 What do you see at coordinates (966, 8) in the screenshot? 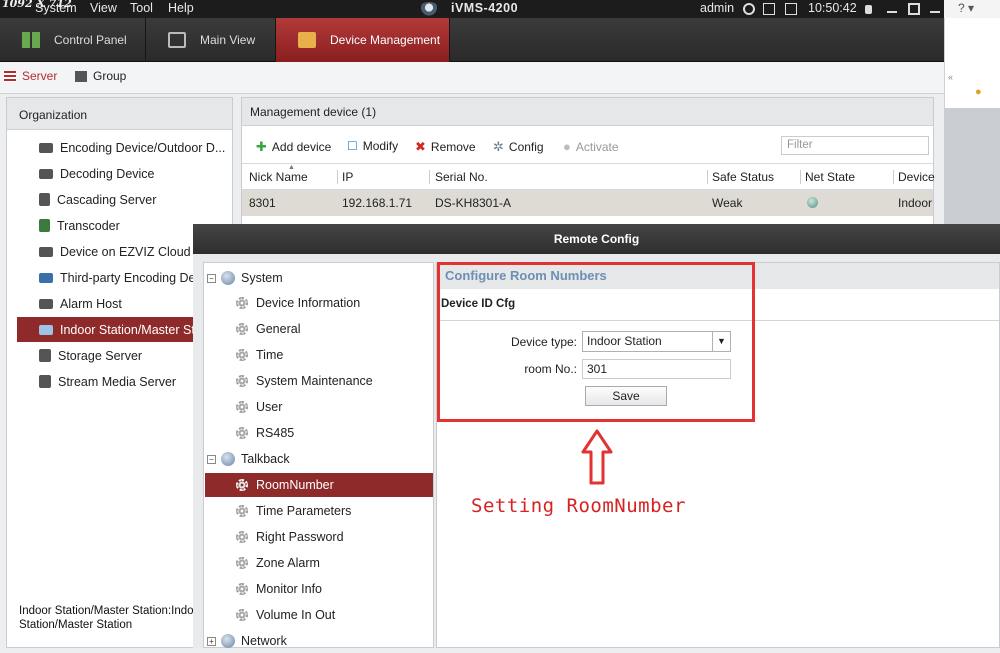
I see `help-icon: ? ▾` at bounding box center [966, 8].